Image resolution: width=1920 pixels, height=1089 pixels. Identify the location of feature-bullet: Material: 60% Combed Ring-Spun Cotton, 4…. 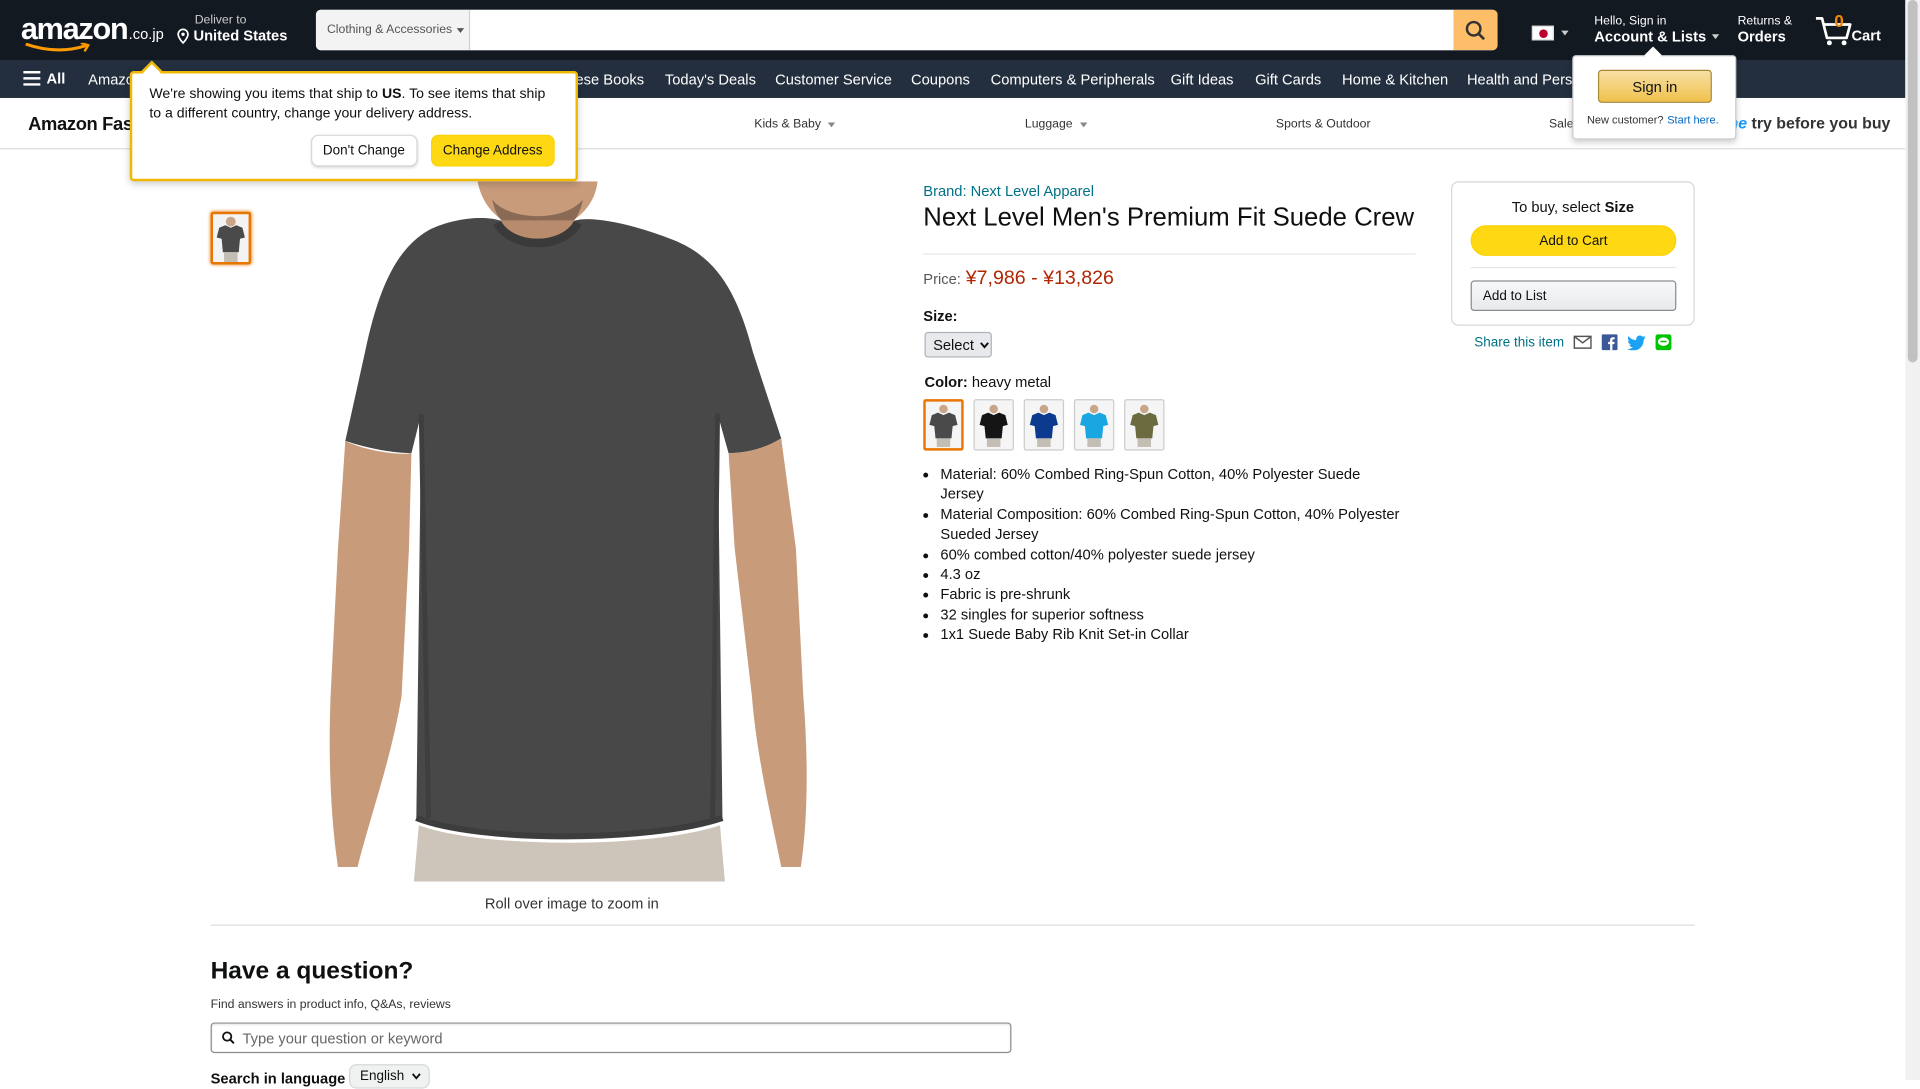
(1170, 484).